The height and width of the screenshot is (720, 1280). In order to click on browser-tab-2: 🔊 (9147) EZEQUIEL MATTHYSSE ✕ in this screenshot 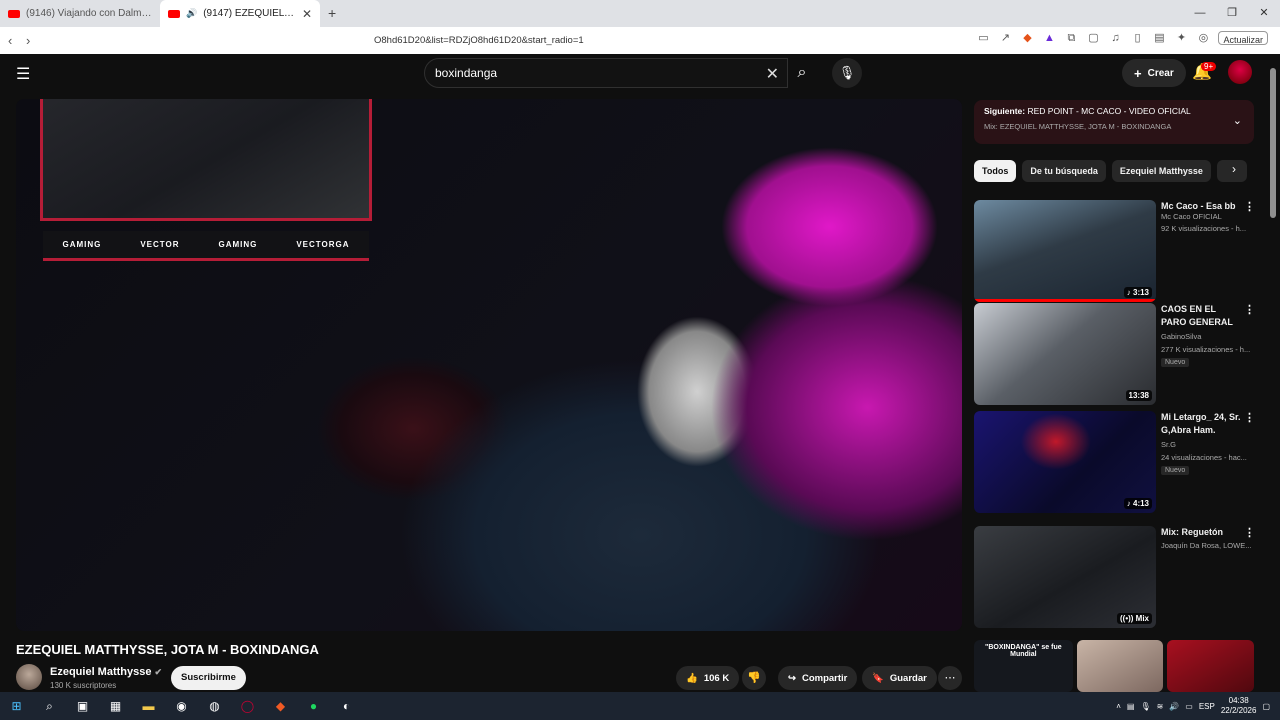, I will do `click(240, 13)`.